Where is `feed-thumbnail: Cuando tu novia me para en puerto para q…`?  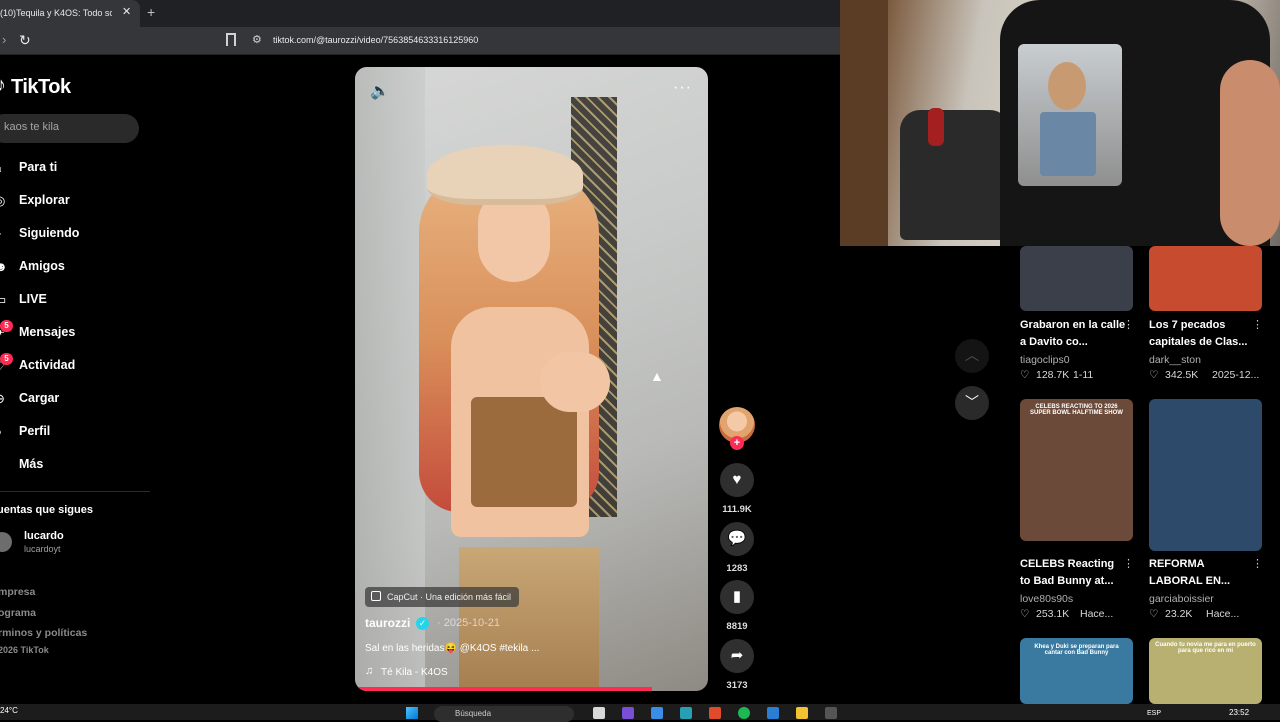
feed-thumbnail: Cuando tu novia me para en puerto para q… is located at coordinates (1205, 671).